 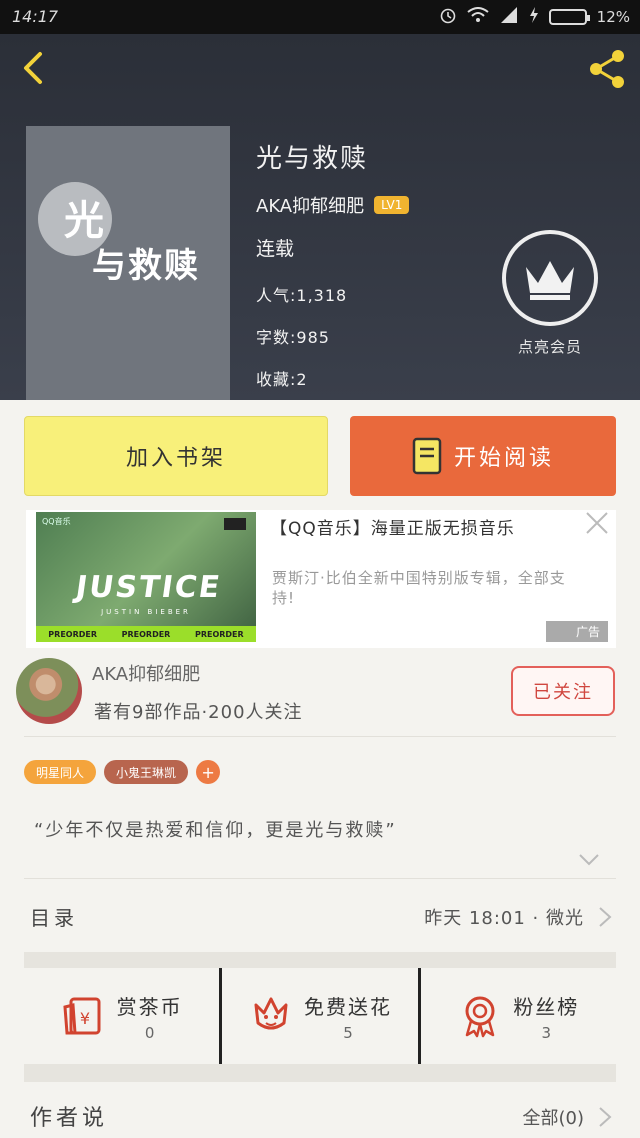 What do you see at coordinates (569, 17) in the screenshot?
I see `battery-icon` at bounding box center [569, 17].